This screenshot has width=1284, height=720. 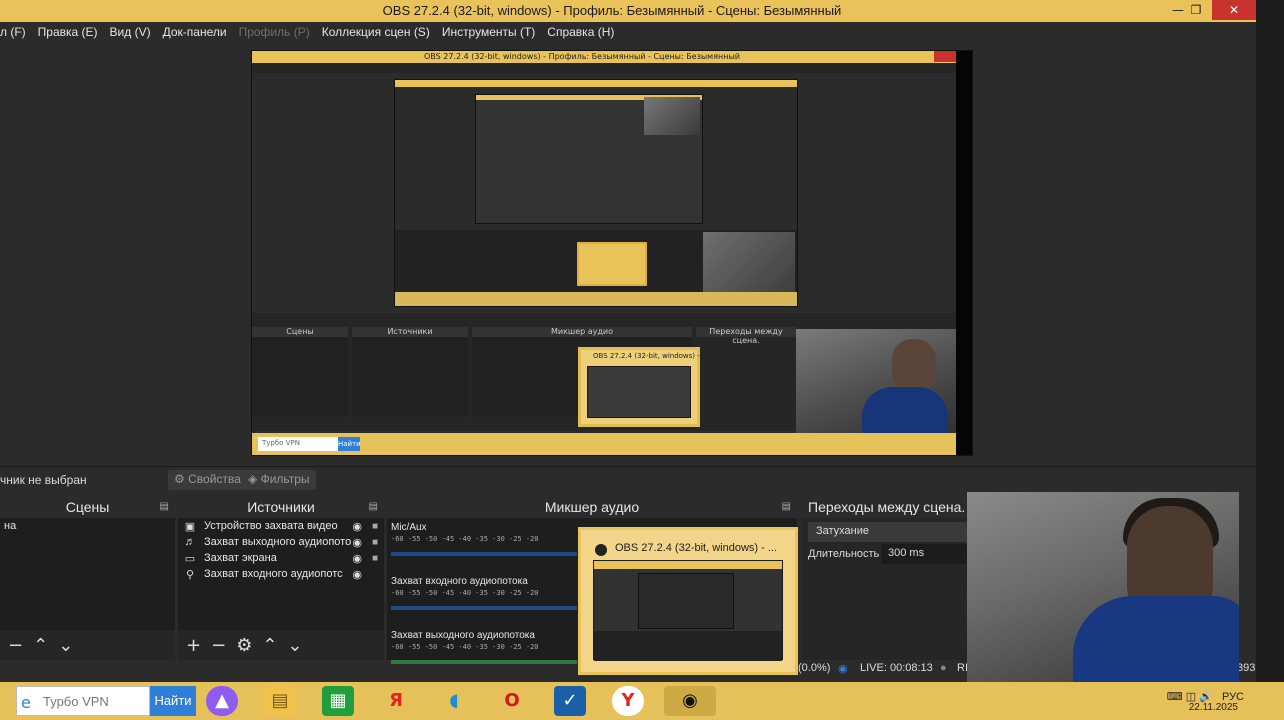 I want to click on source-item: ♬ Захват выходного аудиопото ◉ ■, so click(x=281, y=542).